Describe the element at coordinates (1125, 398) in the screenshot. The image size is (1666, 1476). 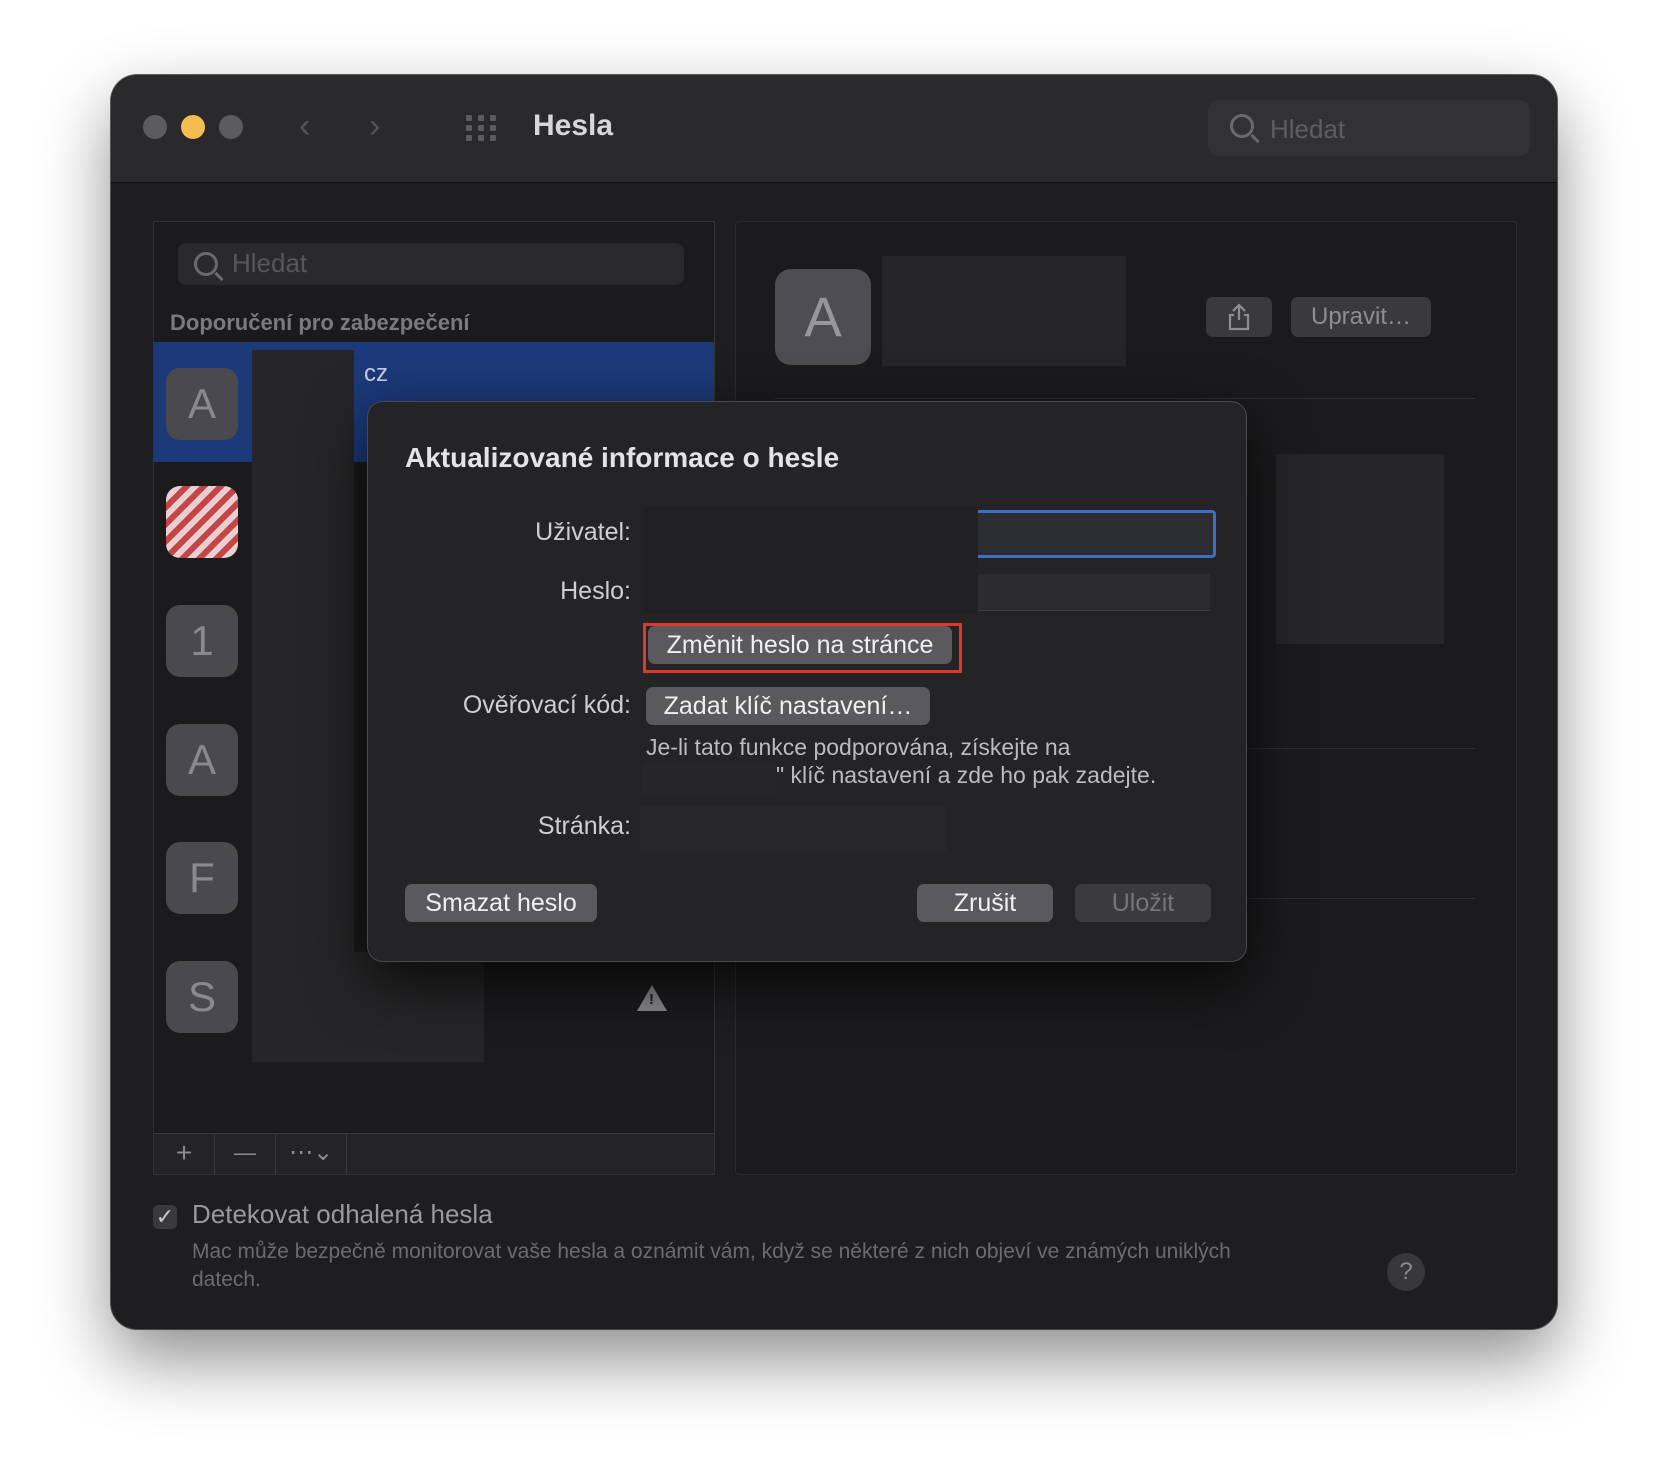
I see `divider` at that location.